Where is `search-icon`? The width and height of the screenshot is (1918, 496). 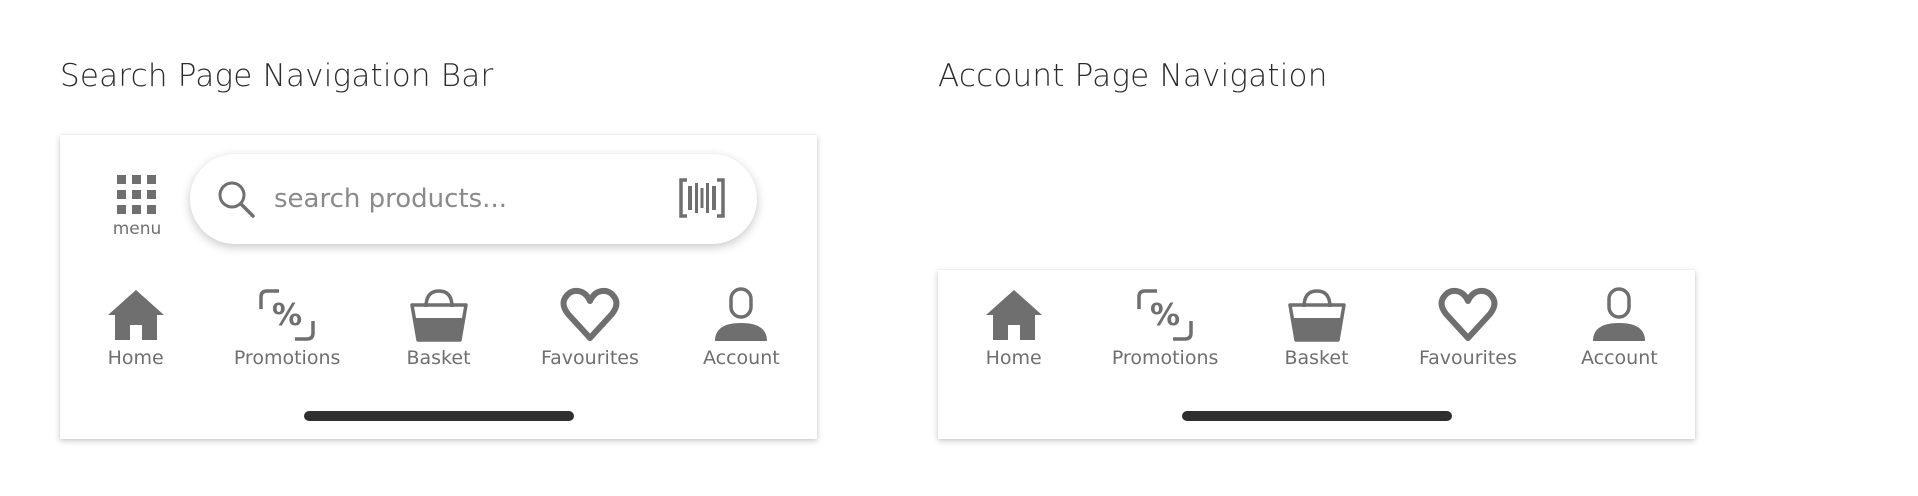 search-icon is located at coordinates (236, 199).